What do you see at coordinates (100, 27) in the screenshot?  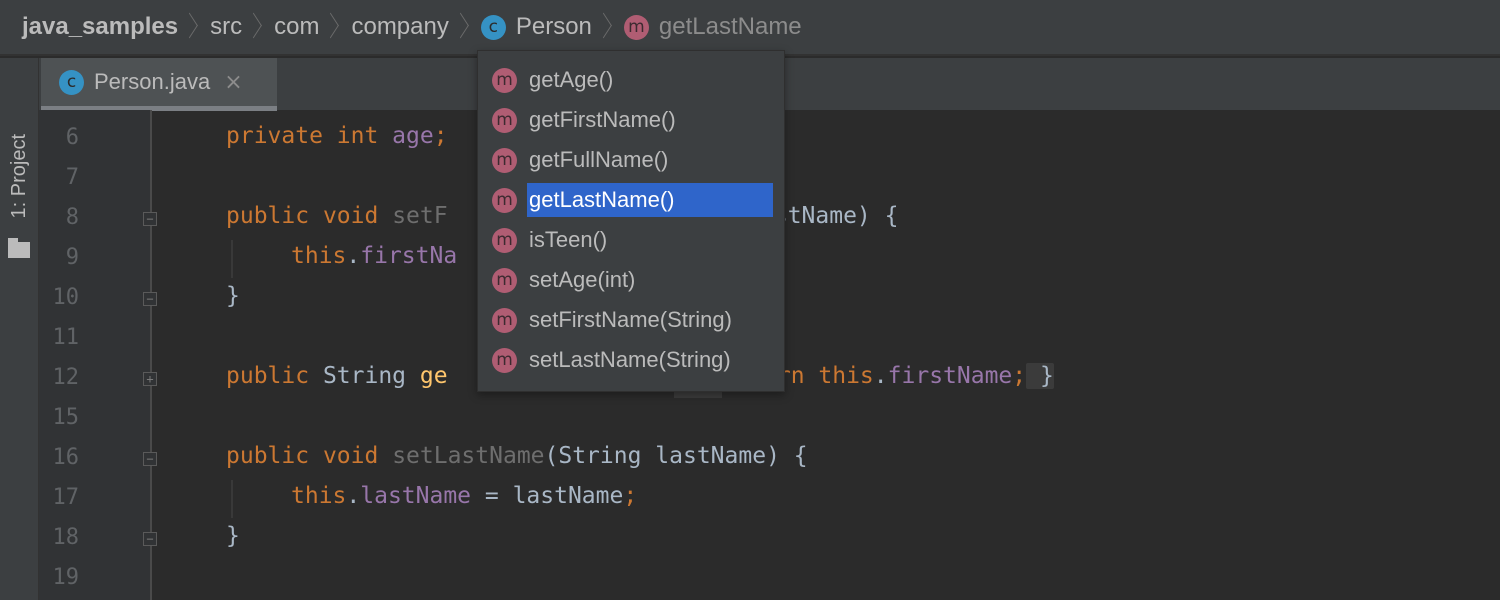 I see `breadcrumb-java-samples: java_samples` at bounding box center [100, 27].